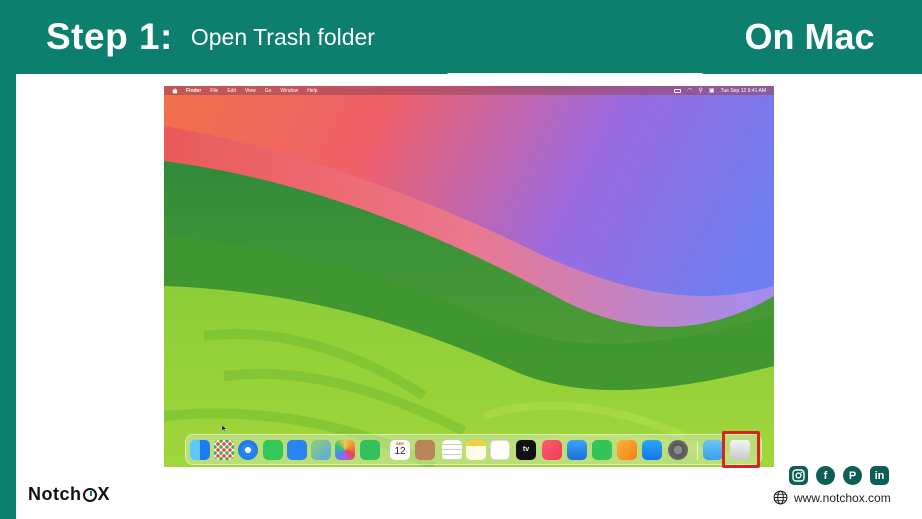  What do you see at coordinates (224, 450) in the screenshot?
I see `launchpad-icon` at bounding box center [224, 450].